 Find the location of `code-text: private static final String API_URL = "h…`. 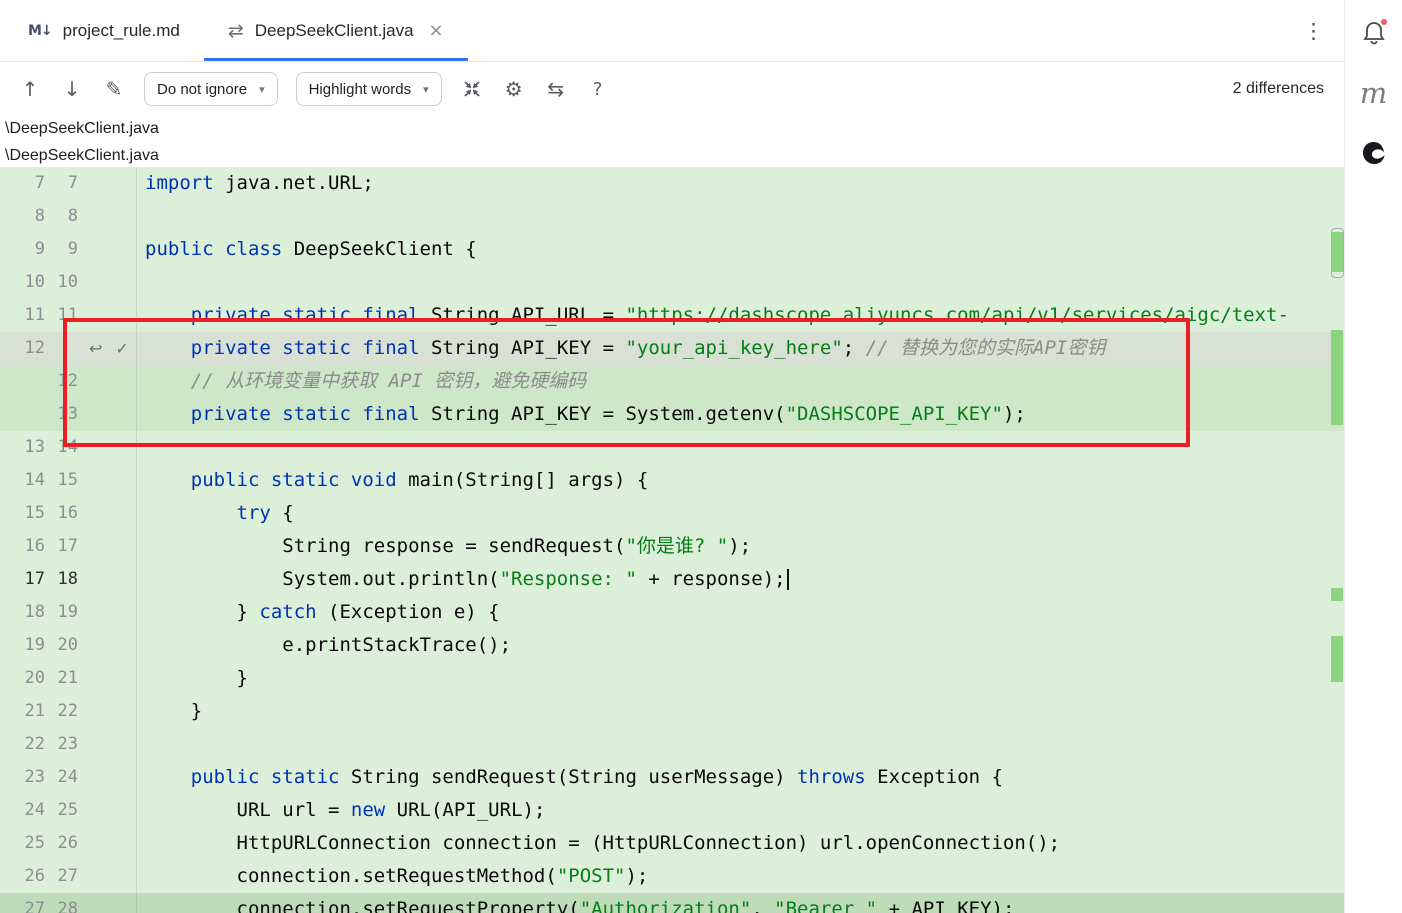

code-text: private static final String API_URL = "h… is located at coordinates (713, 315).